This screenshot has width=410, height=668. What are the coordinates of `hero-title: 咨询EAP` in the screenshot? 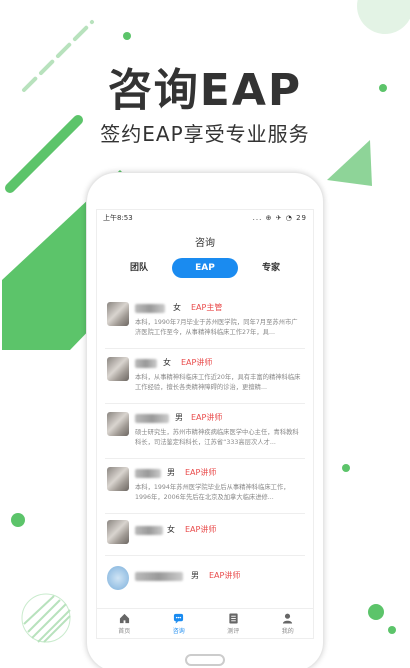 It's located at (205, 90).